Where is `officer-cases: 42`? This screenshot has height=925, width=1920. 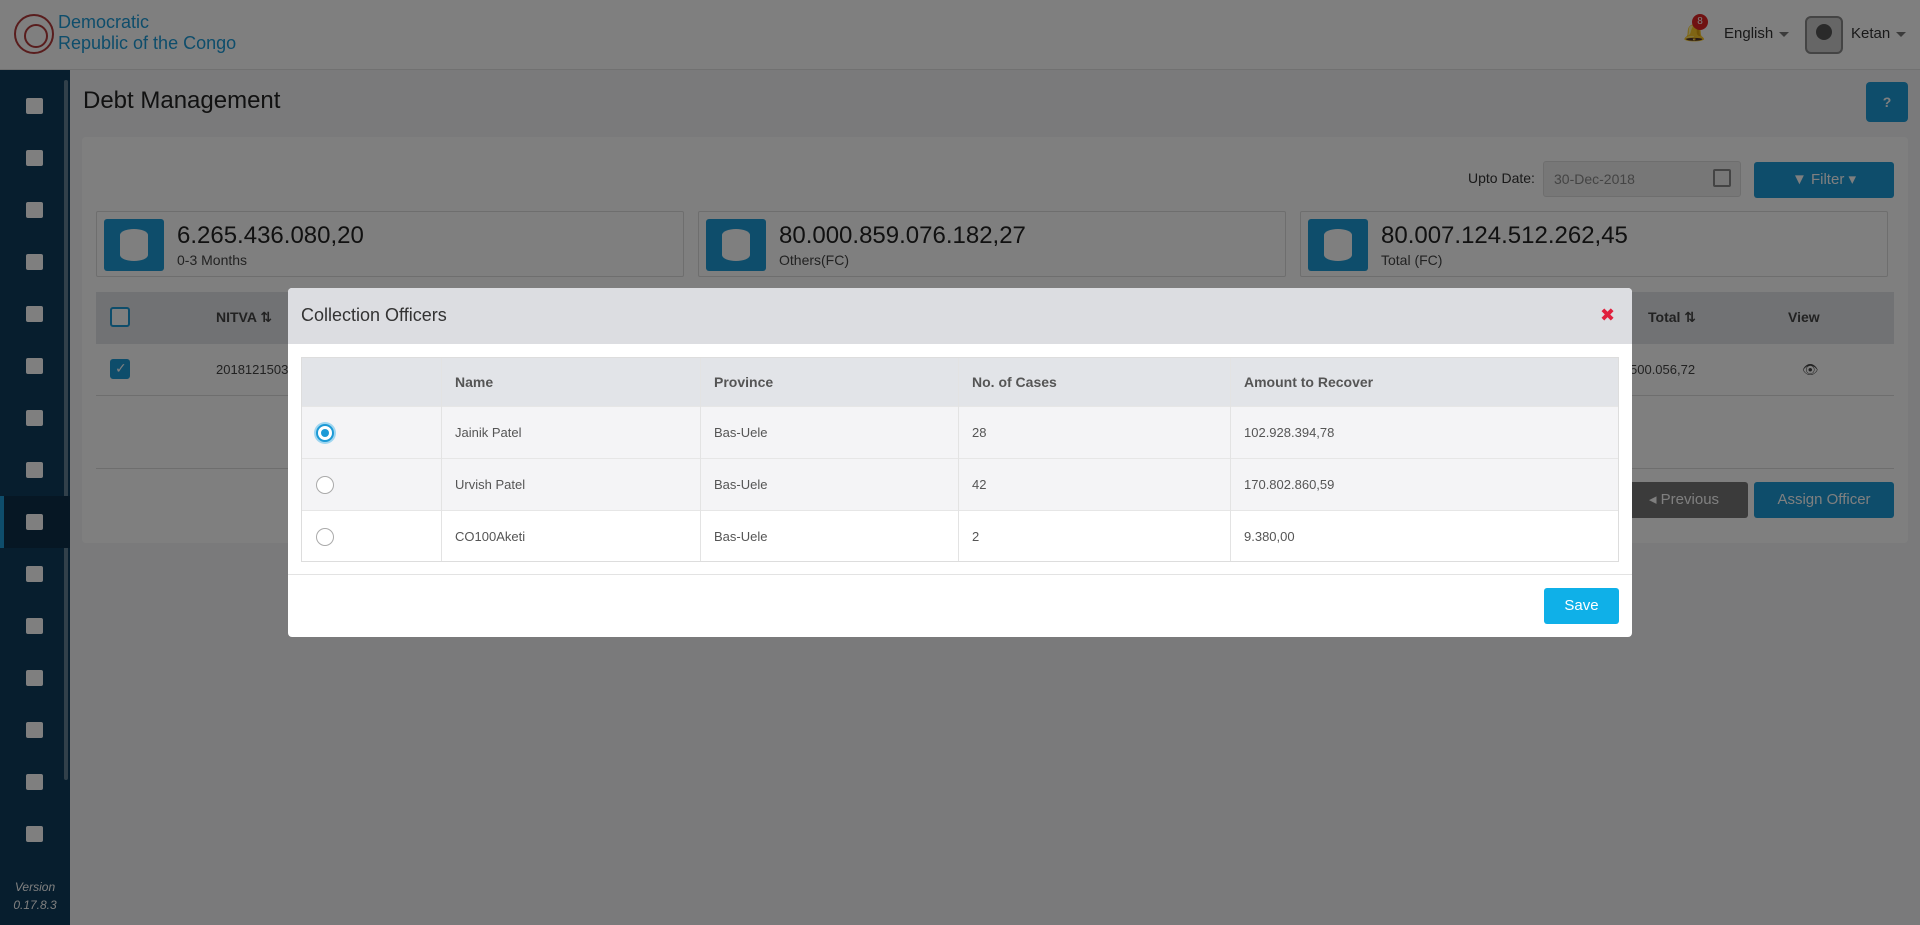
officer-cases: 42 is located at coordinates (979, 484).